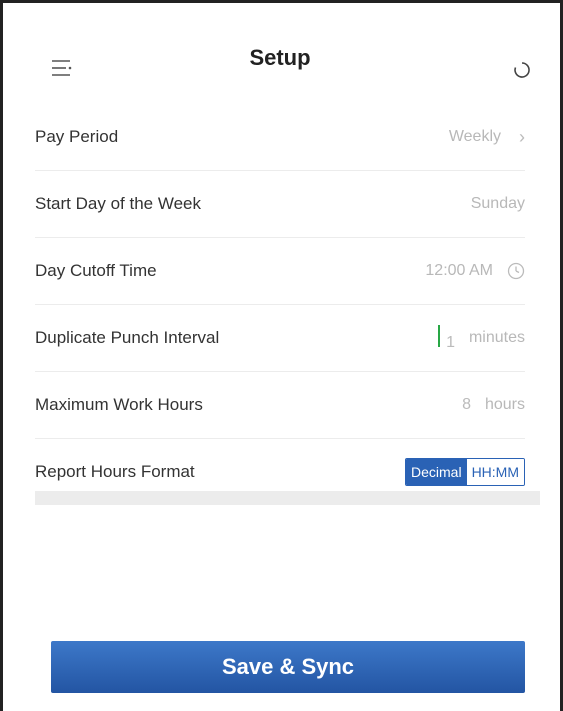  What do you see at coordinates (504, 404) in the screenshot?
I see `max-hours-unit: hours` at bounding box center [504, 404].